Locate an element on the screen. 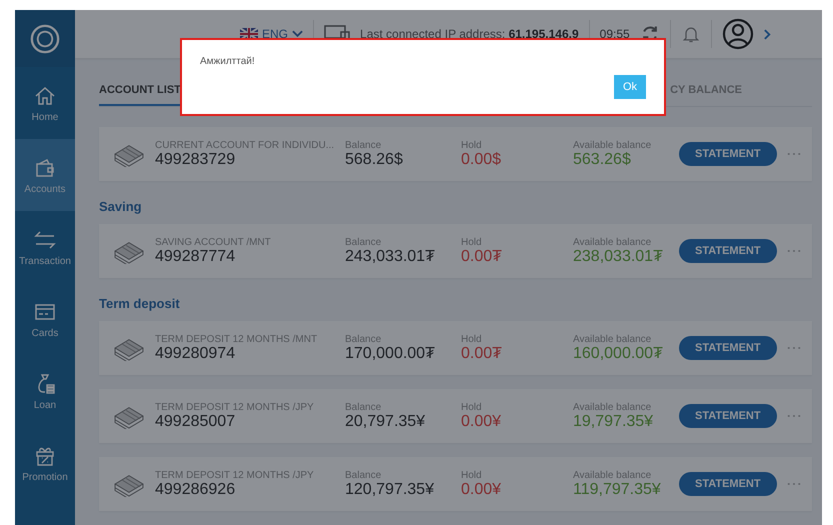 The height and width of the screenshot is (525, 833). section-heading: Saving is located at coordinates (121, 206).